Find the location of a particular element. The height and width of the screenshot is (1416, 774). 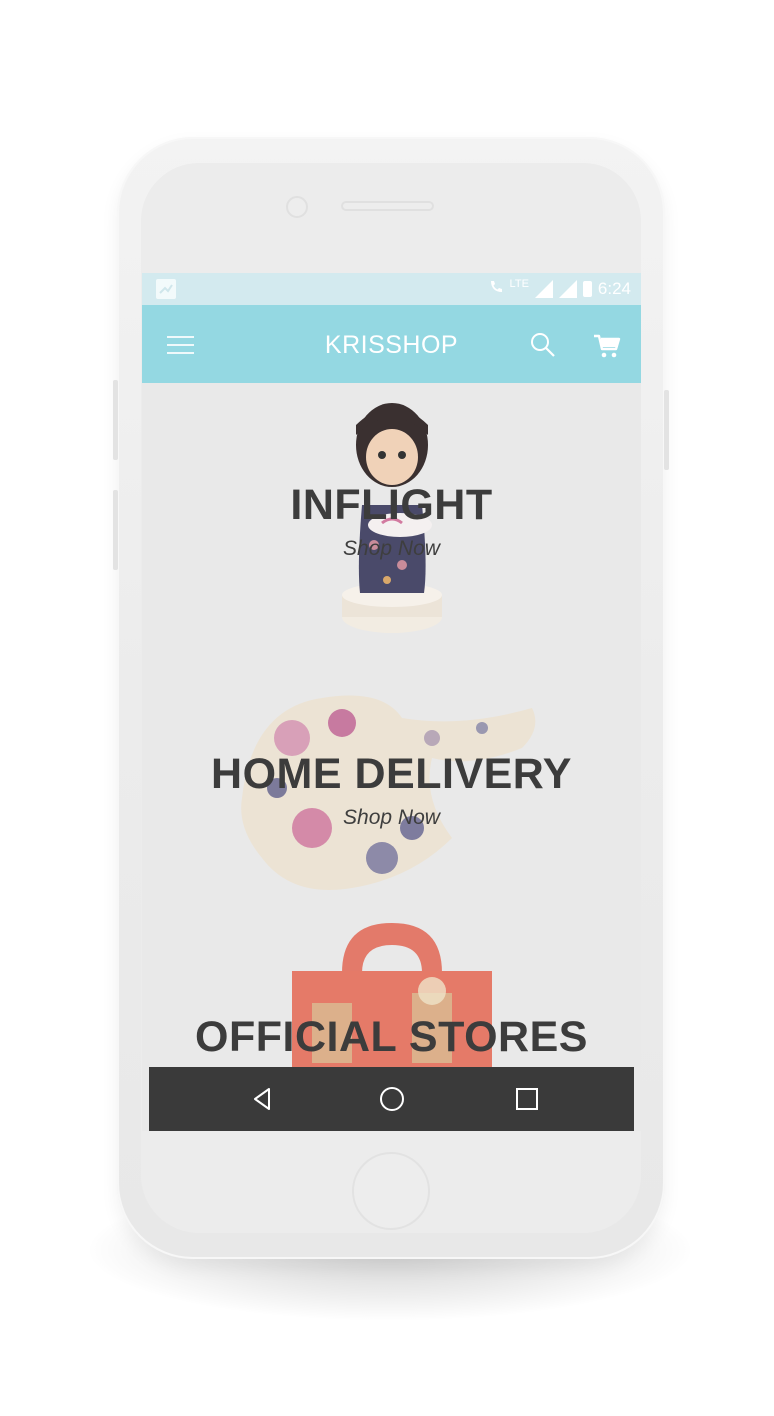

banner-inflight: INFLIGHT Shop Now is located at coordinates (391, 510).